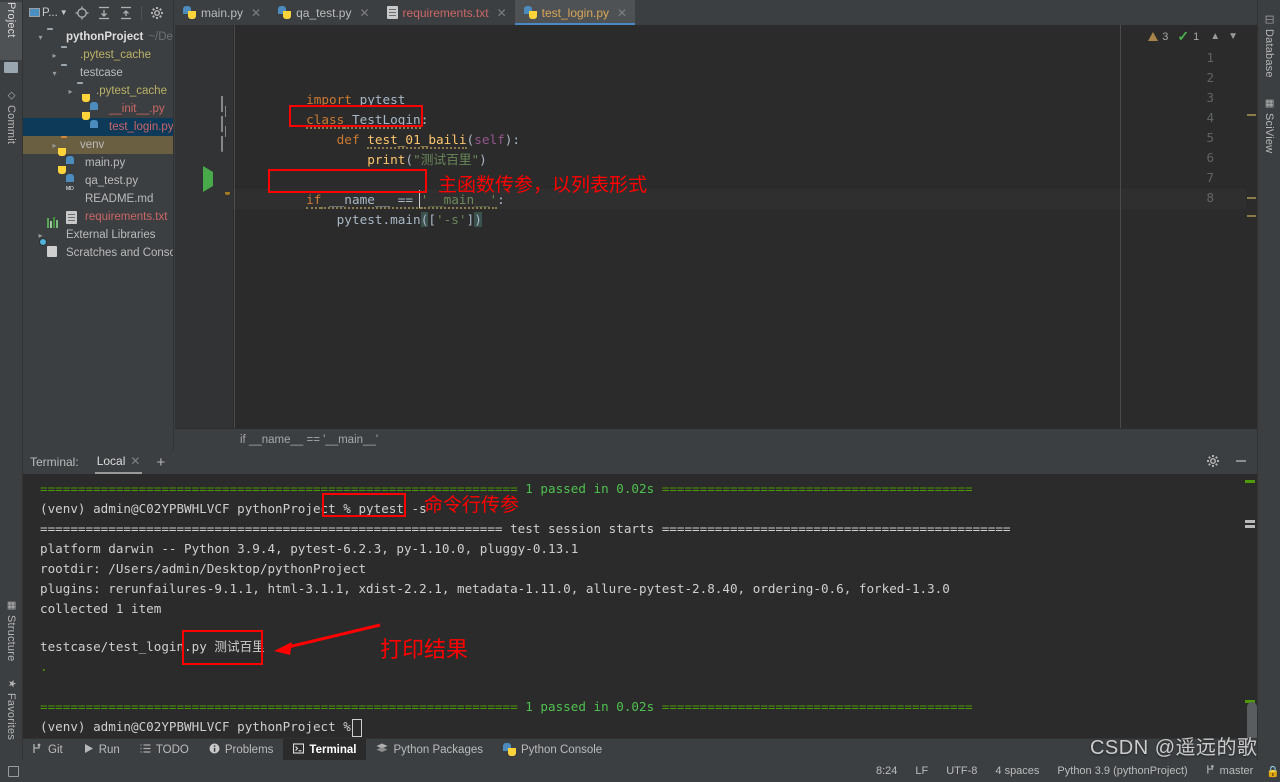 The height and width of the screenshot is (782, 1280). What do you see at coordinates (438, 749) in the screenshot?
I see `bottom-item-label: Python Packages` at bounding box center [438, 749].